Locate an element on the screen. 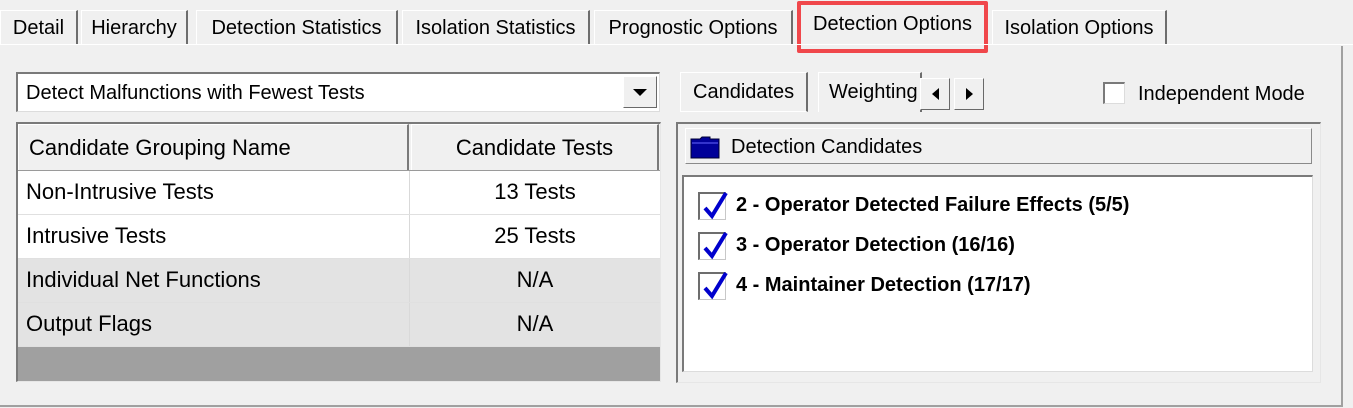 The width and height of the screenshot is (1353, 408). dropdown-arrow-button is located at coordinates (640, 92).